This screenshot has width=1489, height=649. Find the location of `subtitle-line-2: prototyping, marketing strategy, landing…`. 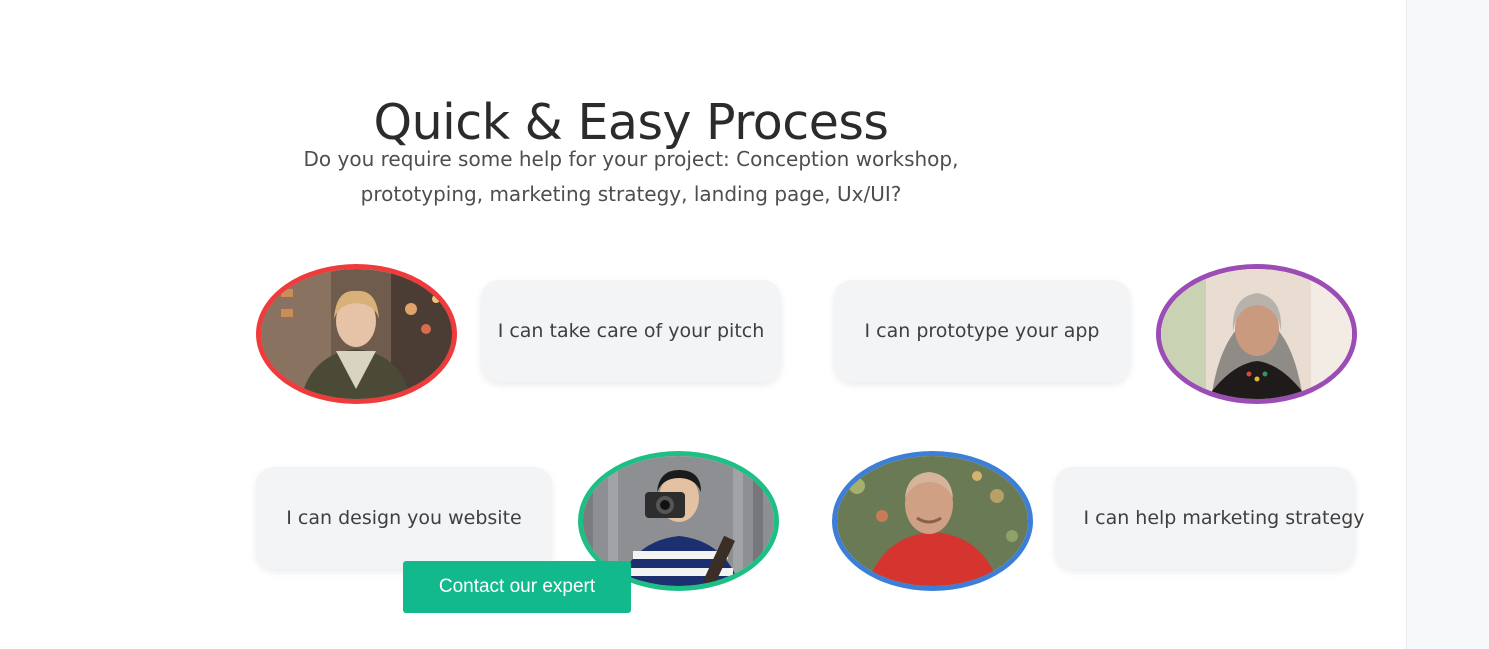

subtitle-line-2: prototyping, marketing strategy, landing… is located at coordinates (631, 194).